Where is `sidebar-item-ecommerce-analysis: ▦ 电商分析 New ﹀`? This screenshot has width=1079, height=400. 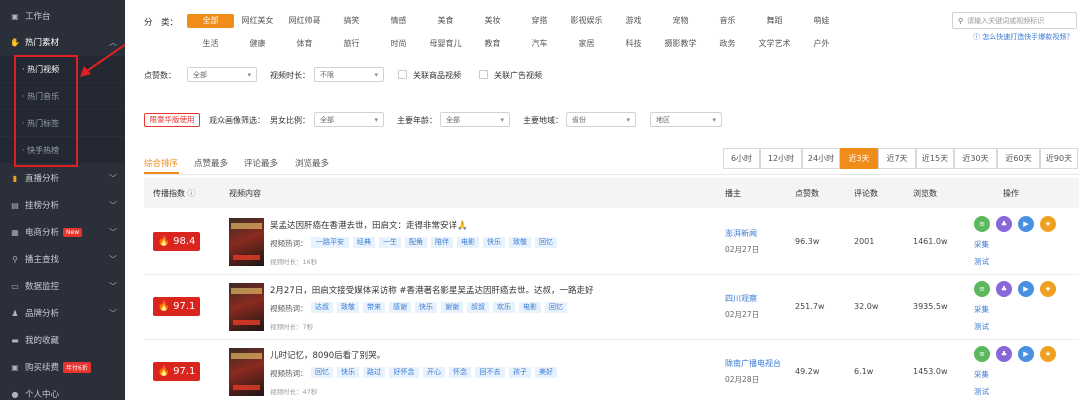
sidebar-item-ecommerce-analysis: ▦ 电商分析 New ﹀ is located at coordinates (62, 232).